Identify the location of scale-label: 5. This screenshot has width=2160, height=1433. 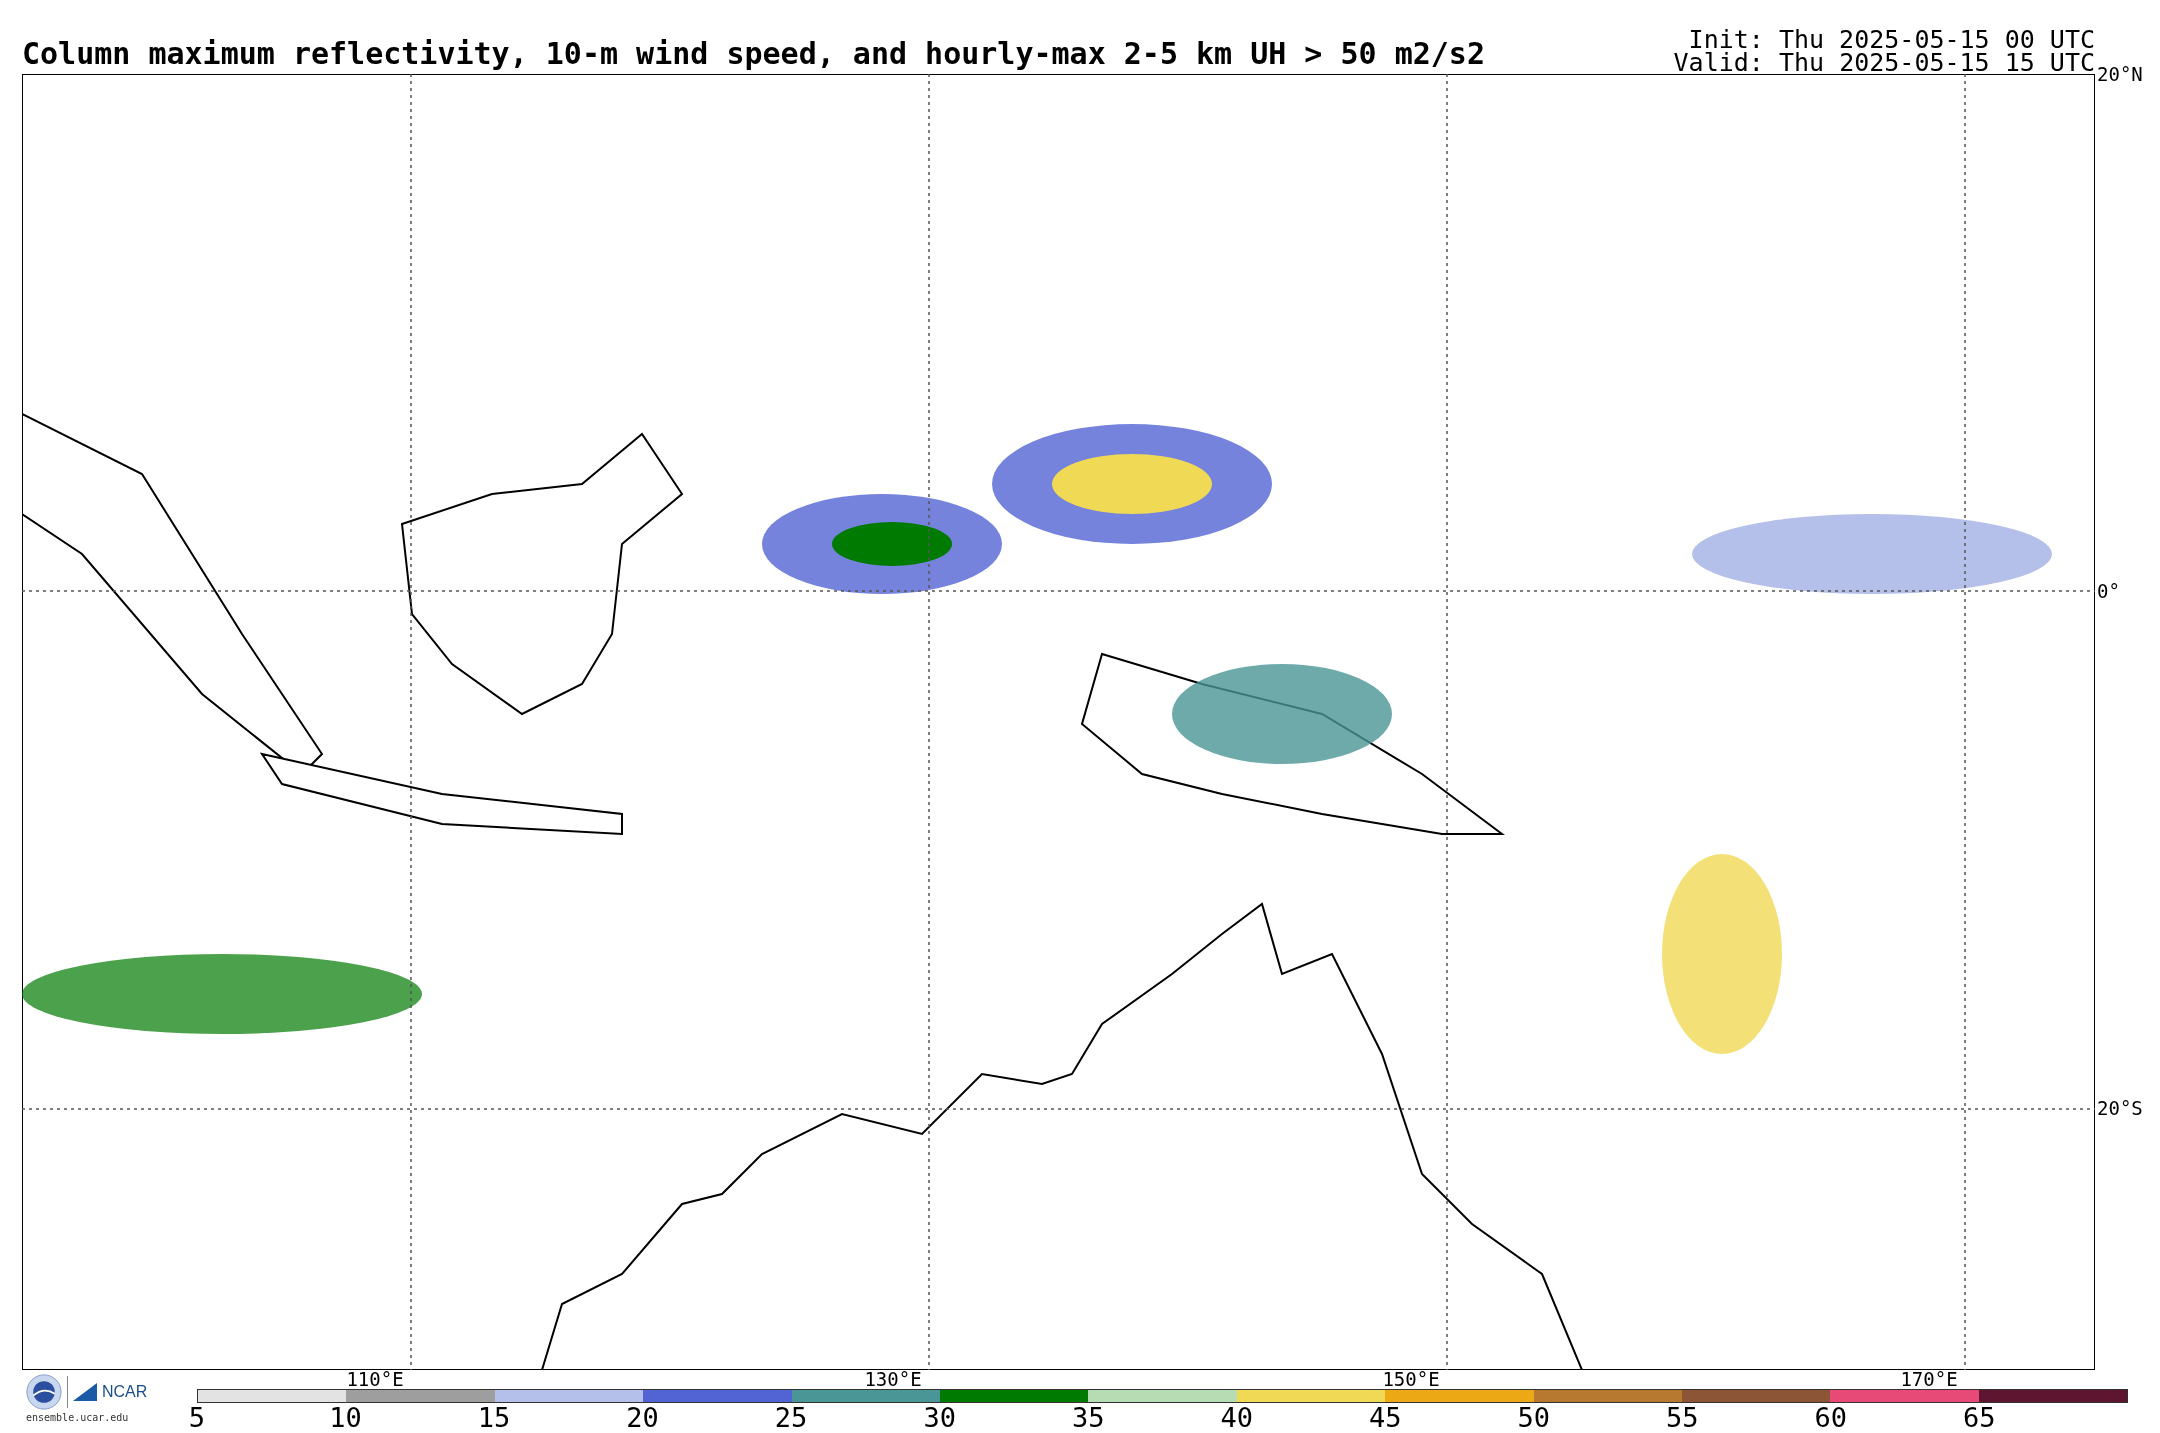
(197, 1418).